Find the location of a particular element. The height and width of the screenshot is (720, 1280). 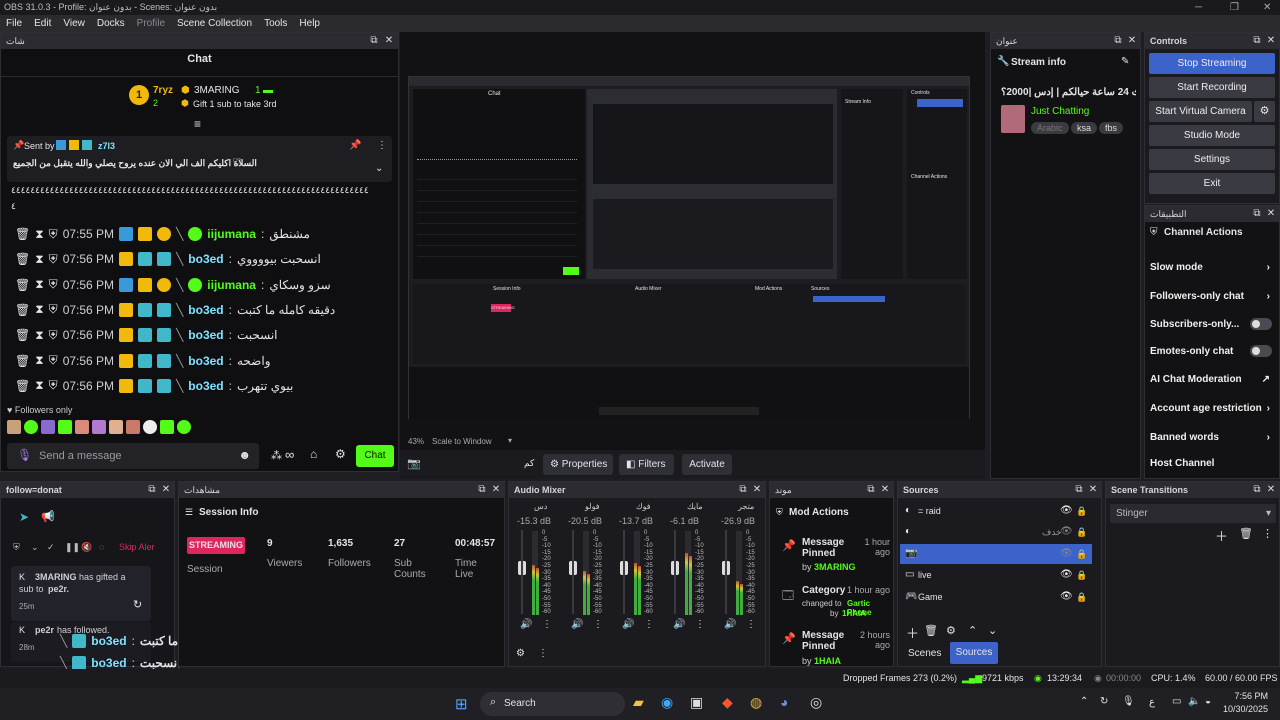

category-name: Just Chatting is located at coordinates (1060, 111).